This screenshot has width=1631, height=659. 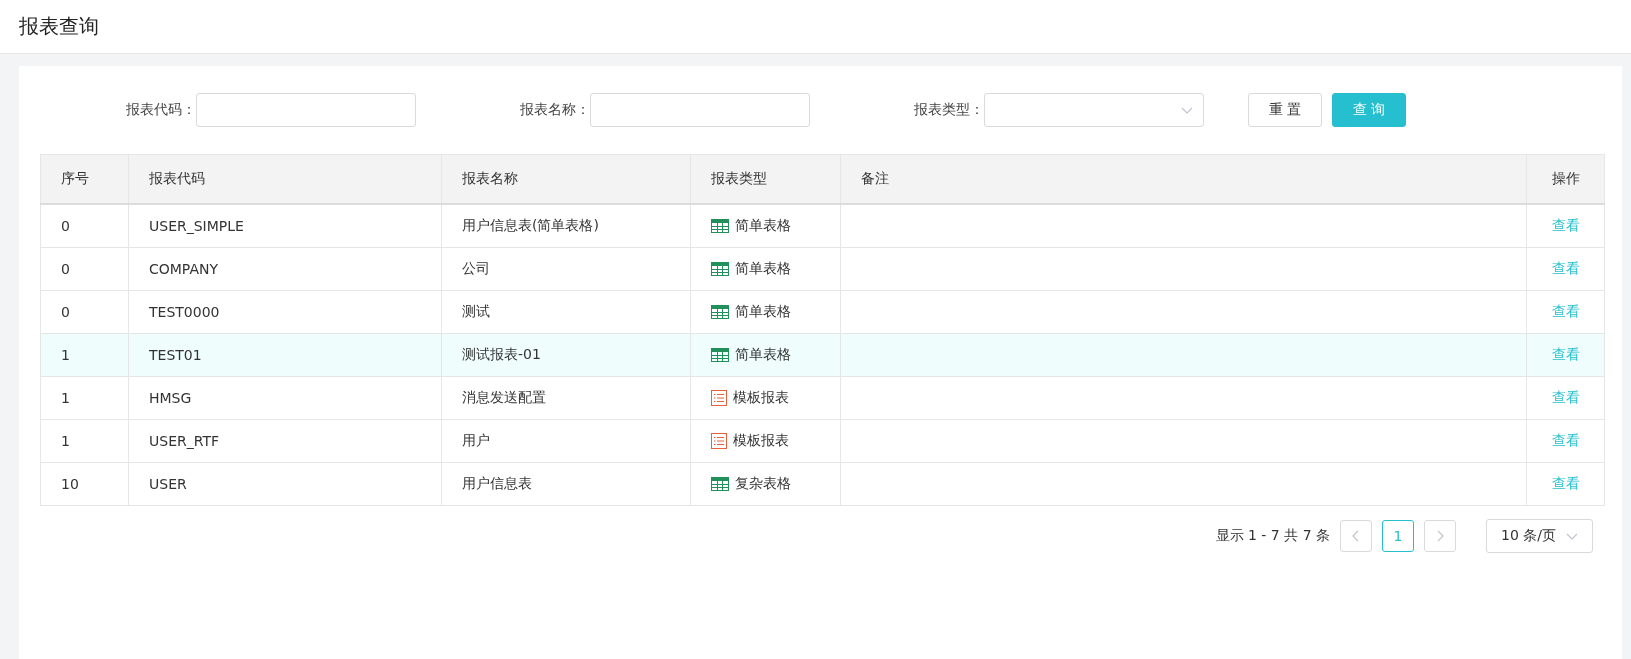 I want to click on table-cell: USER, so click(x=285, y=484).